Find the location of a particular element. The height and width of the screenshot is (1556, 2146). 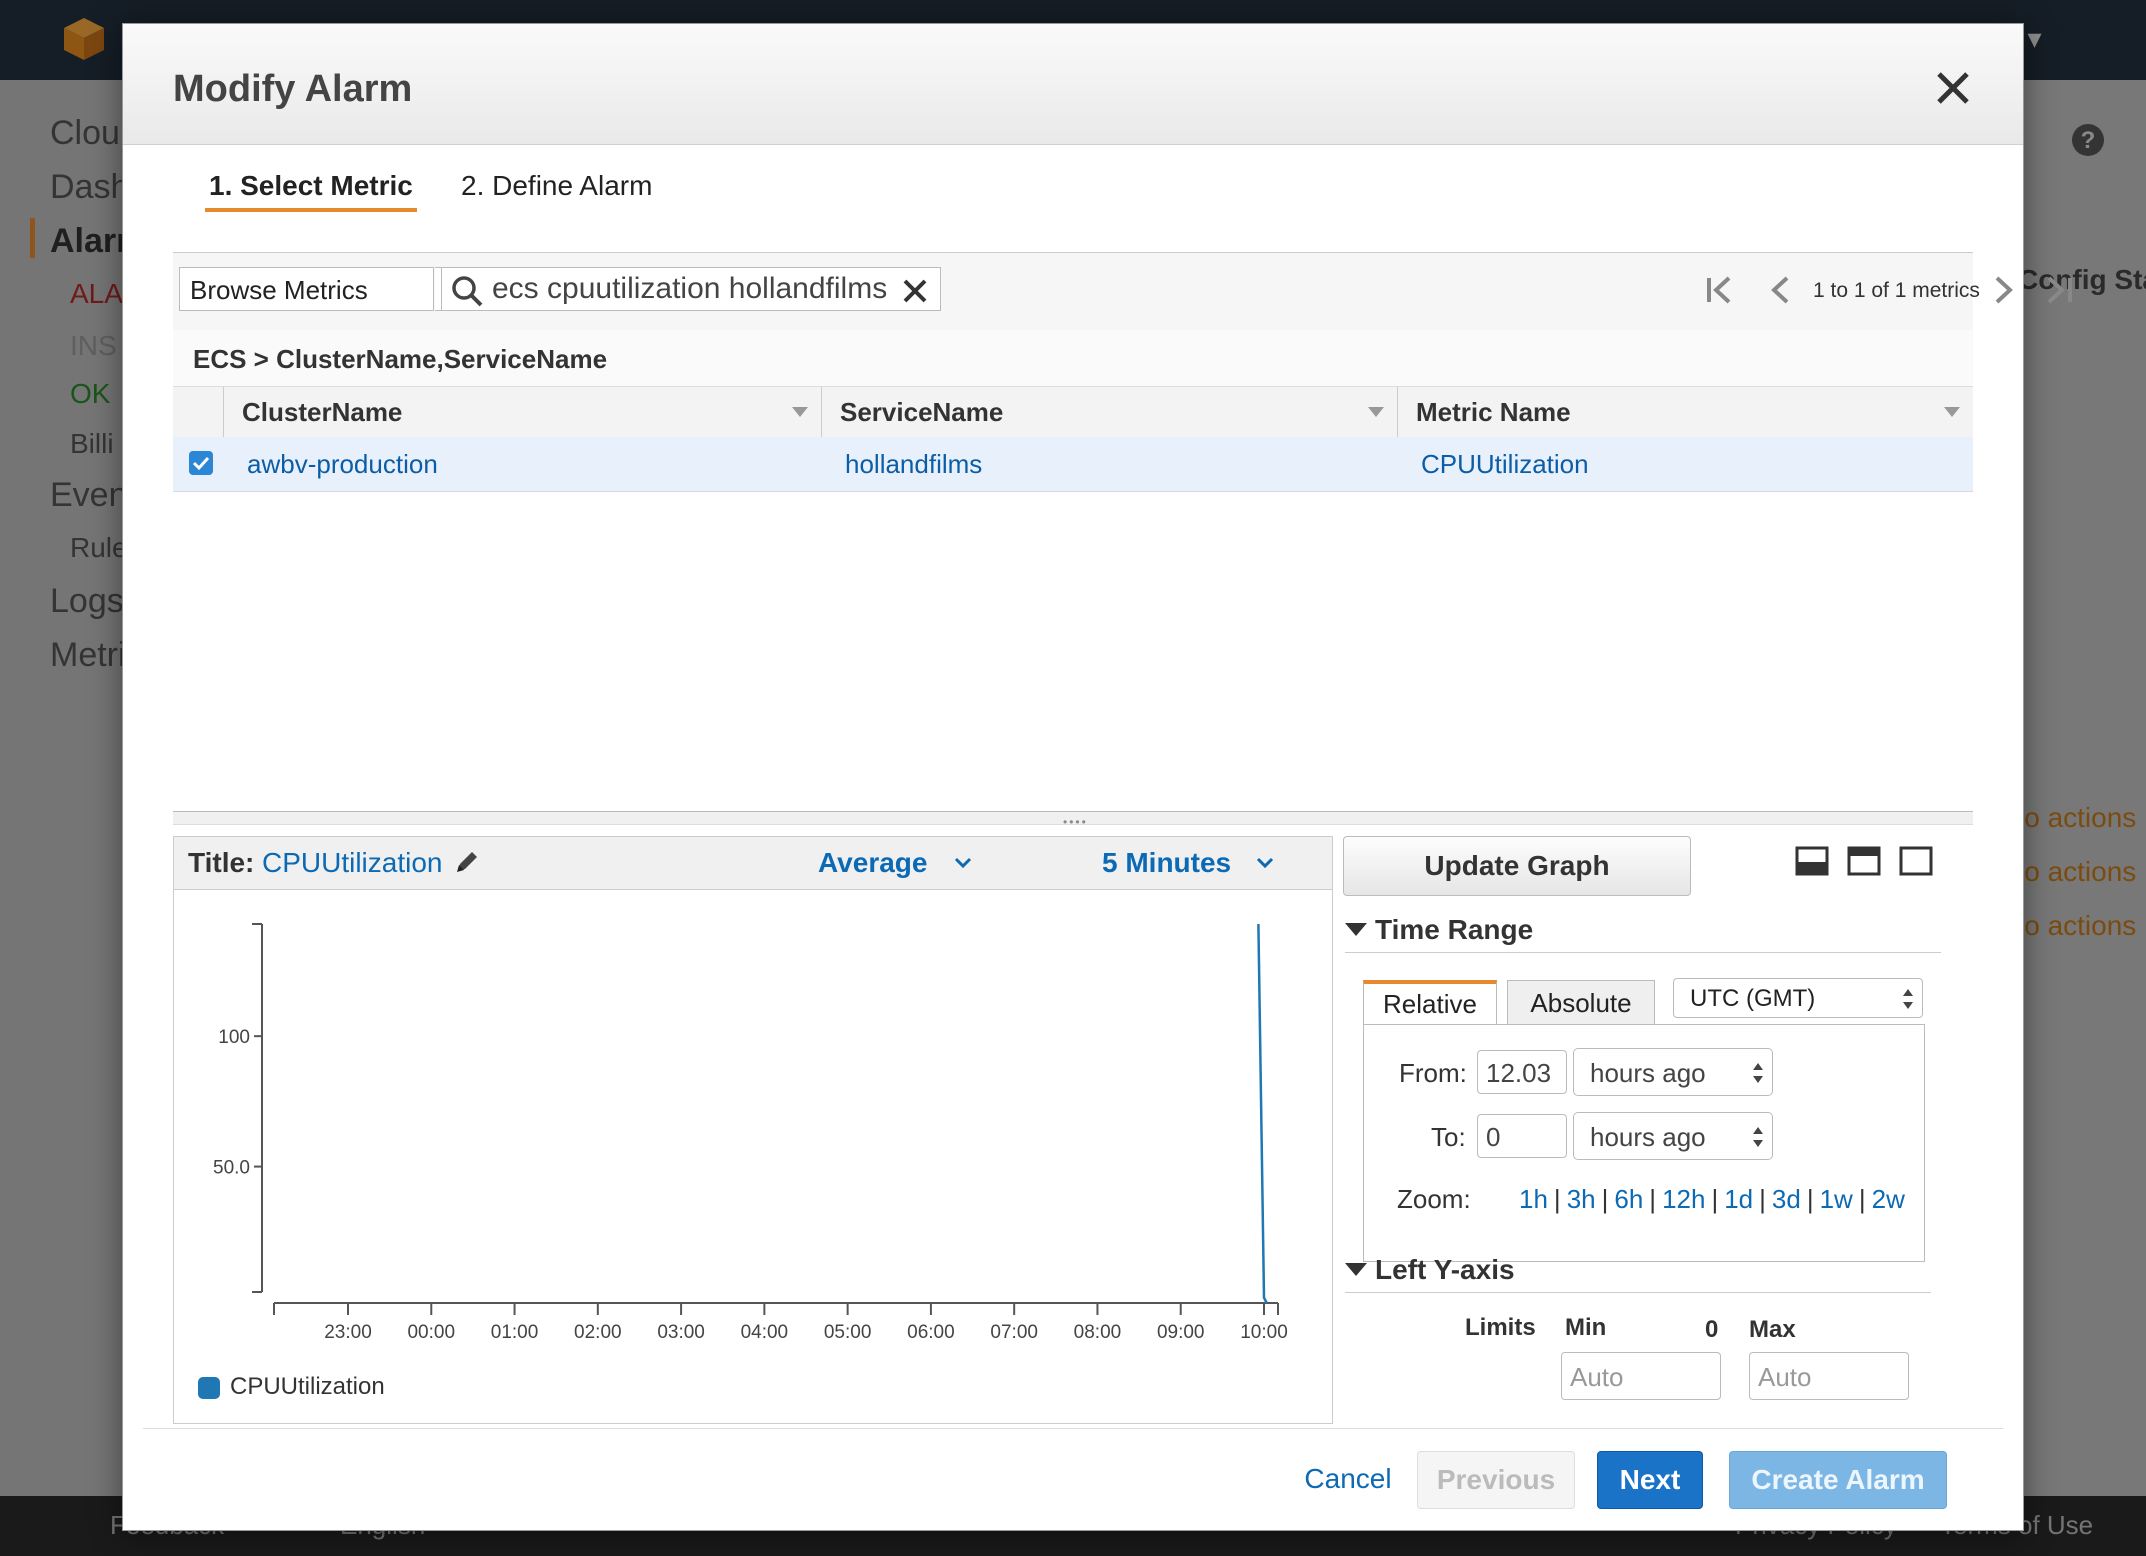

next-page-icon is located at coordinates (2004, 290).